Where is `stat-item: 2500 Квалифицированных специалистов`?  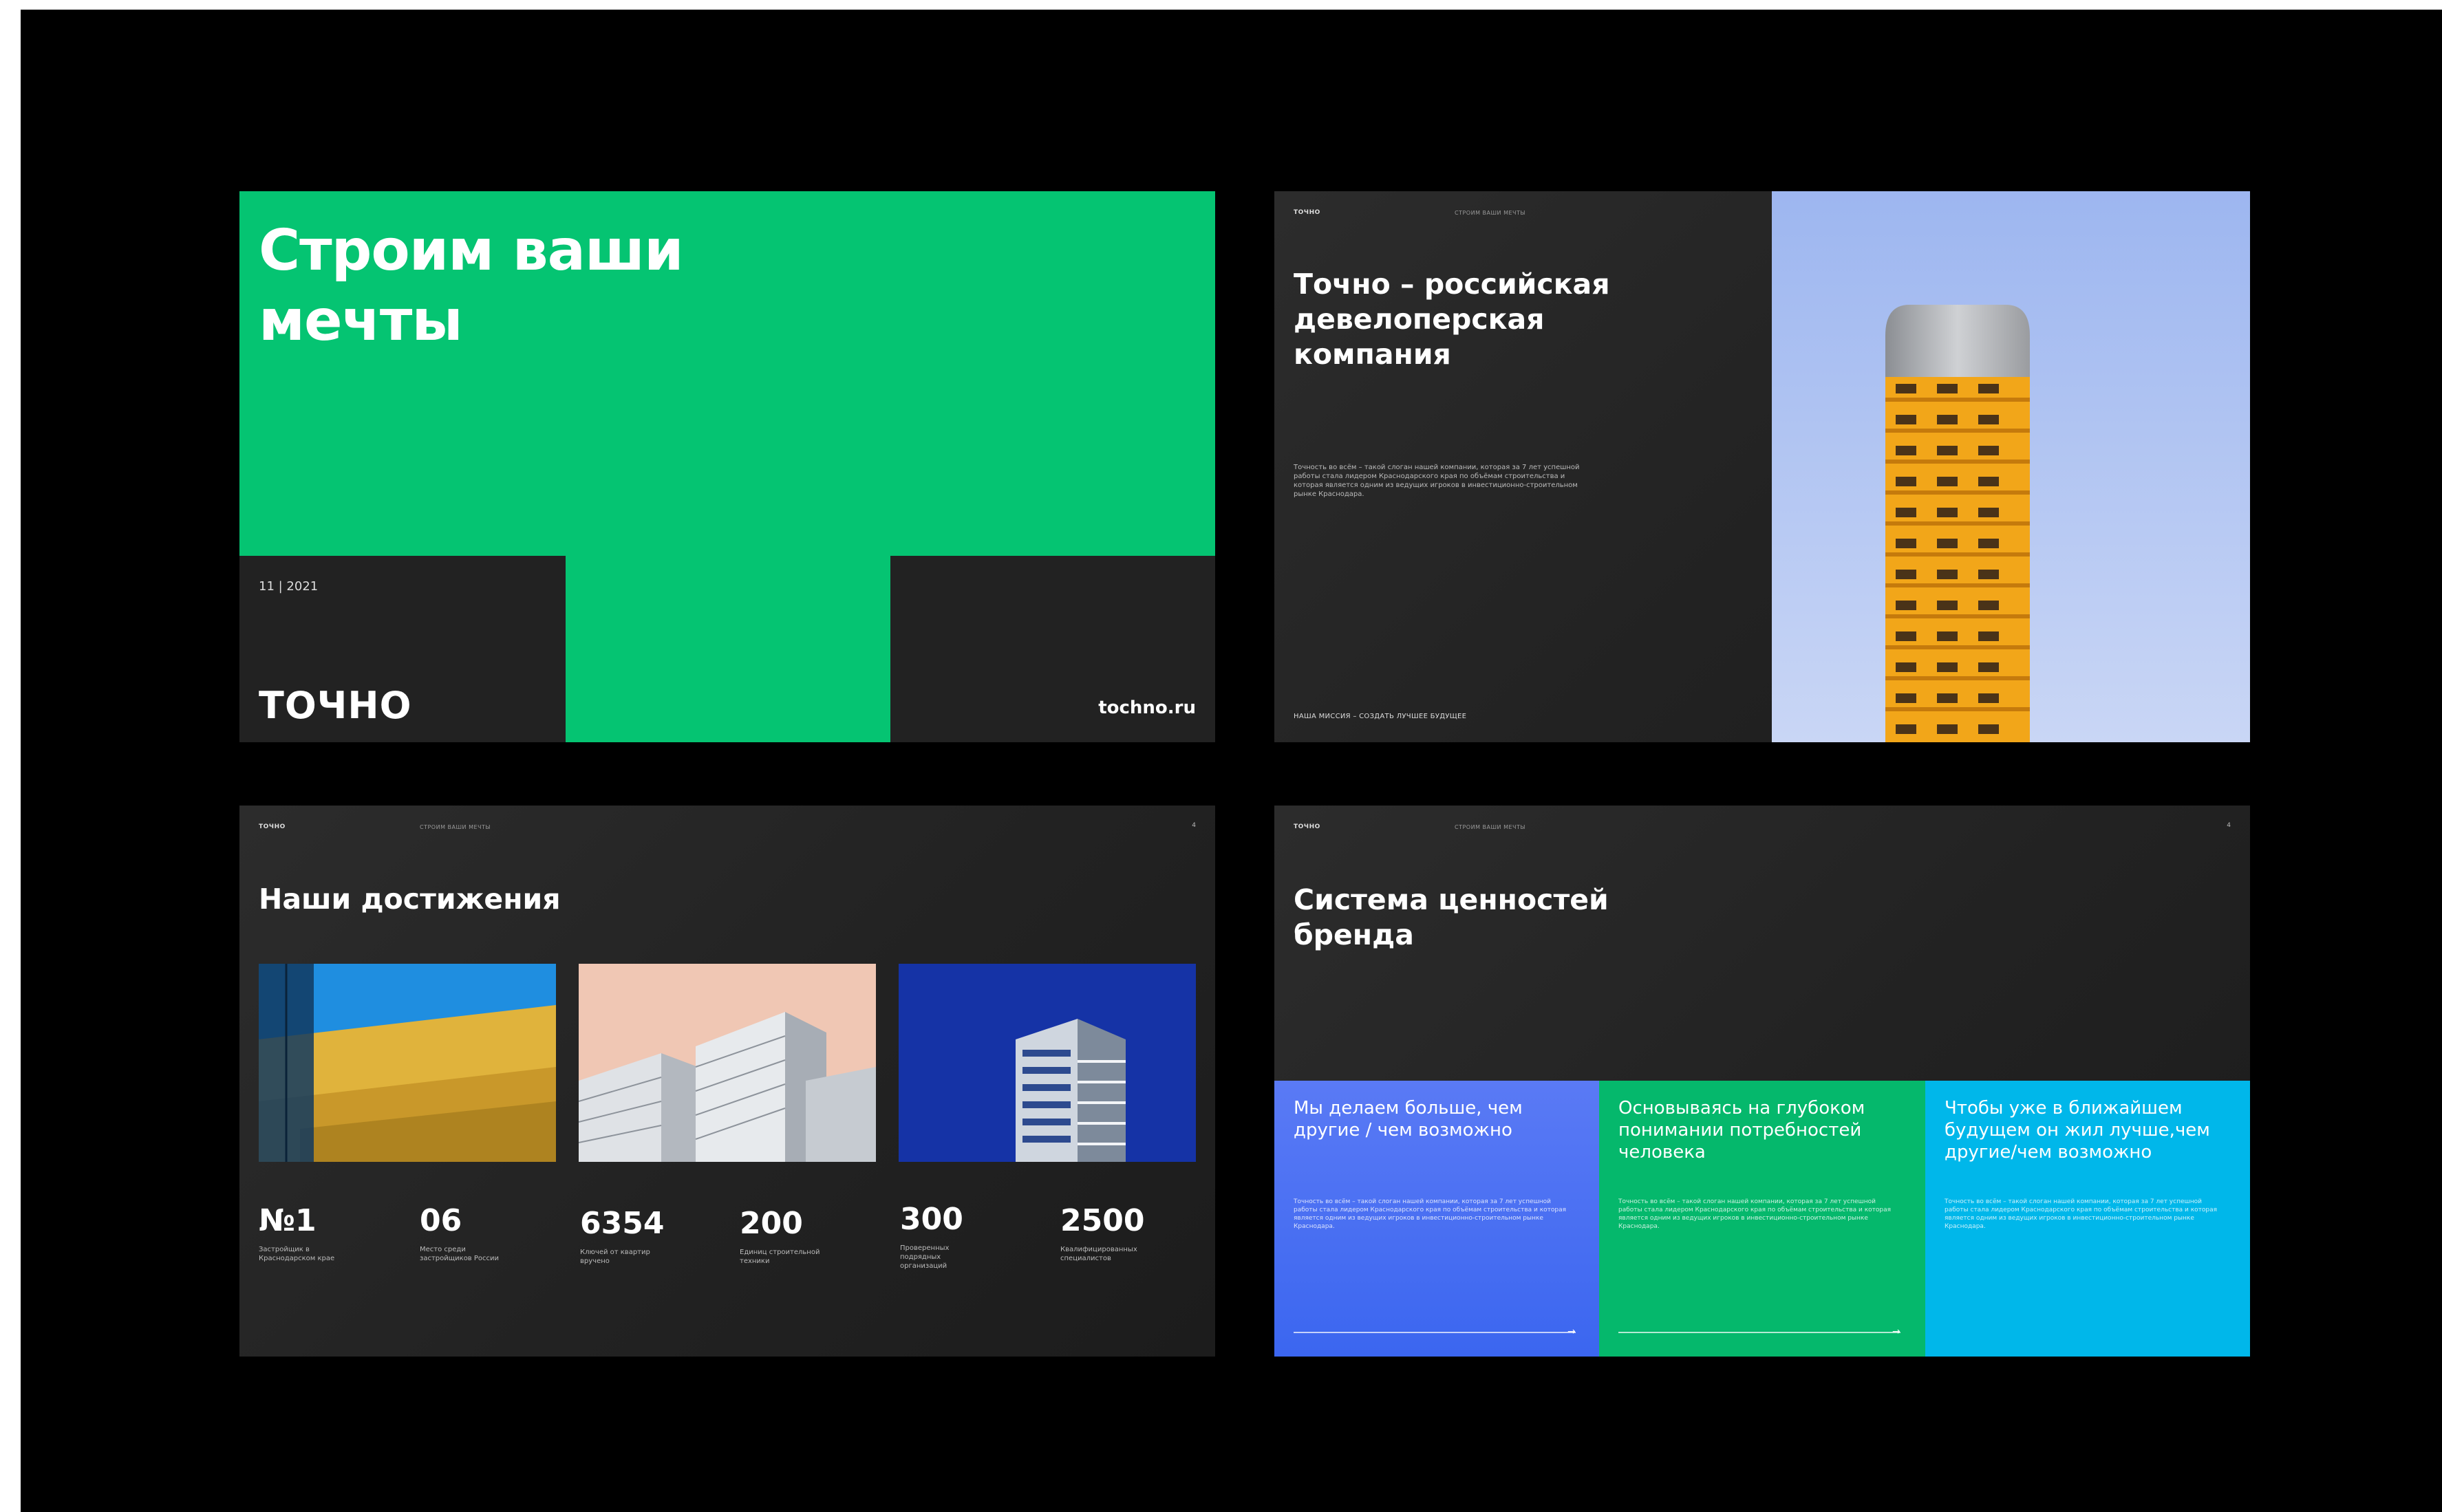
stat-item: 2500 Квалифицированных специалистов is located at coordinates (1105, 1233).